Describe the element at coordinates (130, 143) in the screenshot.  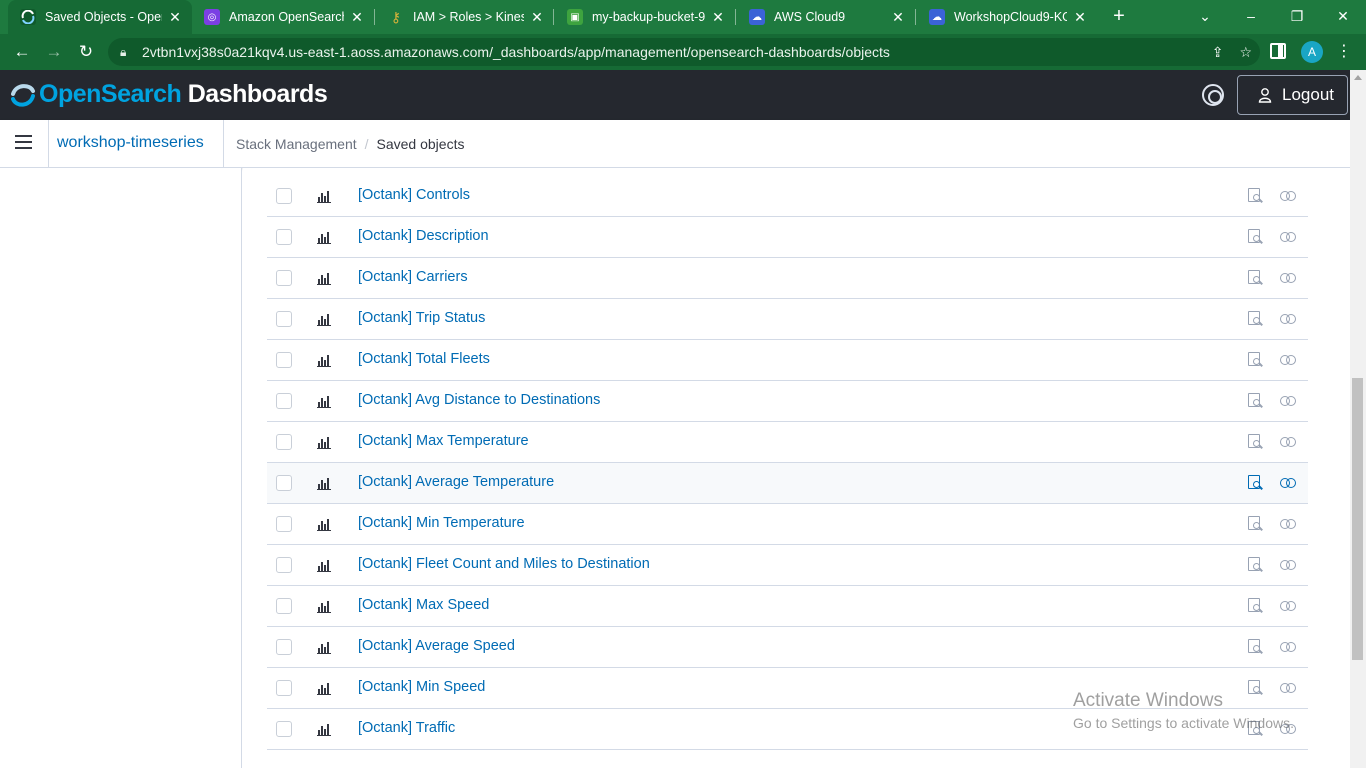
I see `workspace-link: workshop-timeseries` at that location.